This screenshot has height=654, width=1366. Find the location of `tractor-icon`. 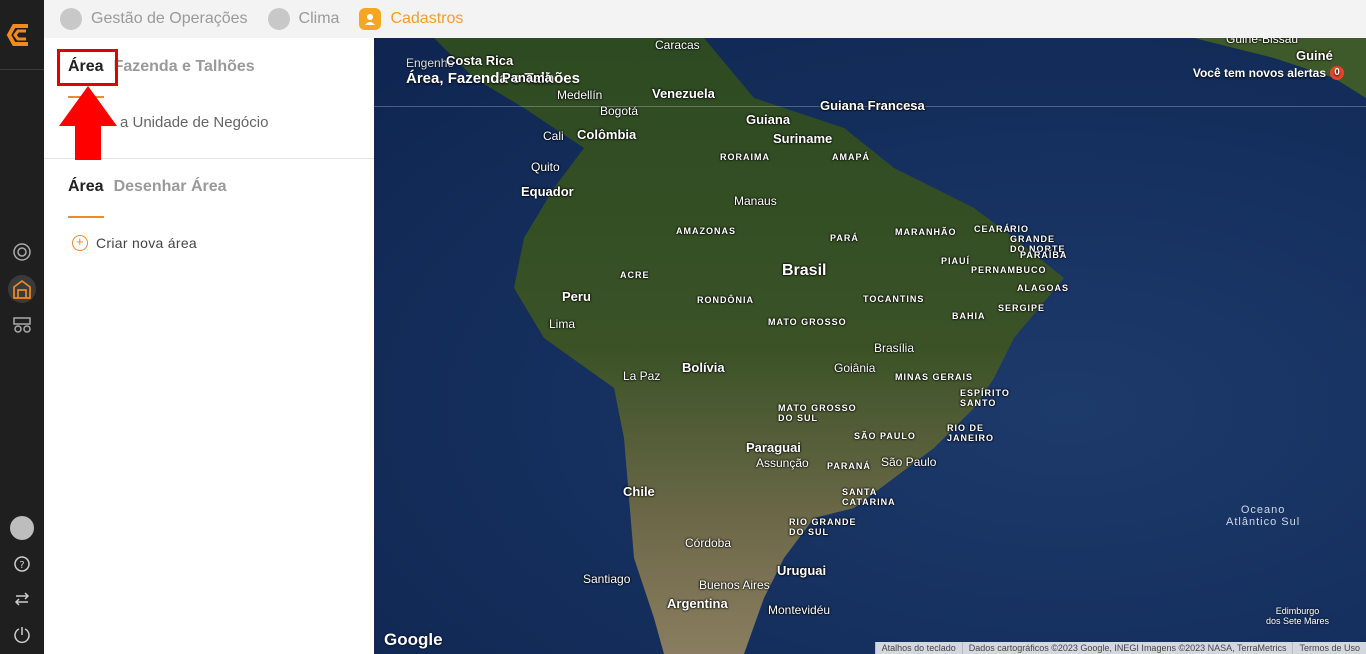

tractor-icon is located at coordinates (22, 324).